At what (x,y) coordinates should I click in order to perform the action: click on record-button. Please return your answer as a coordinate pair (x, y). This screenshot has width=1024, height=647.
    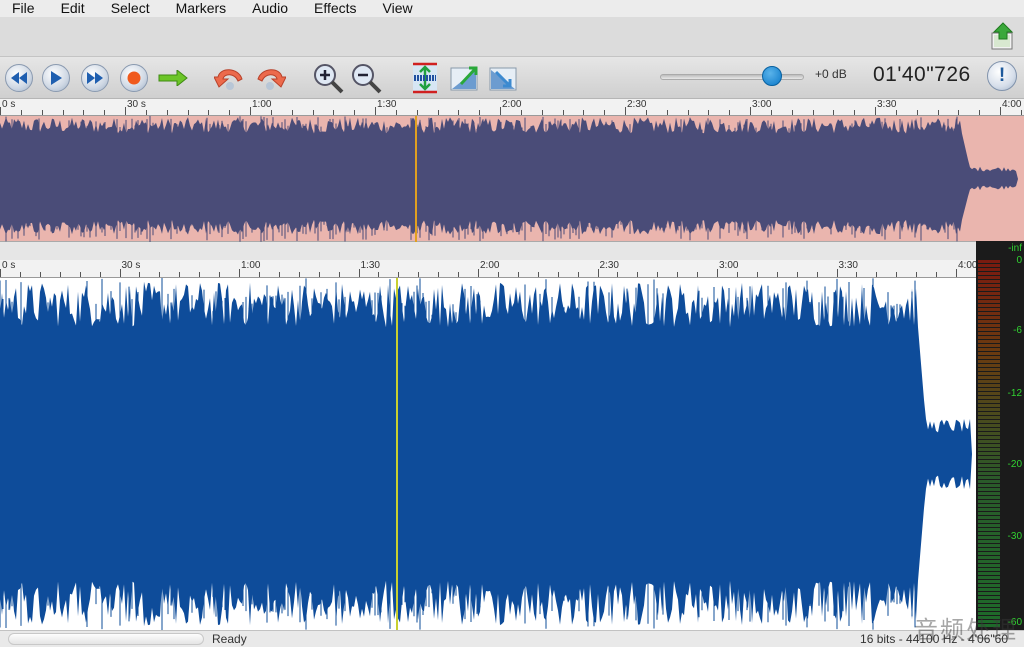
    Looking at the image, I should click on (134, 78).